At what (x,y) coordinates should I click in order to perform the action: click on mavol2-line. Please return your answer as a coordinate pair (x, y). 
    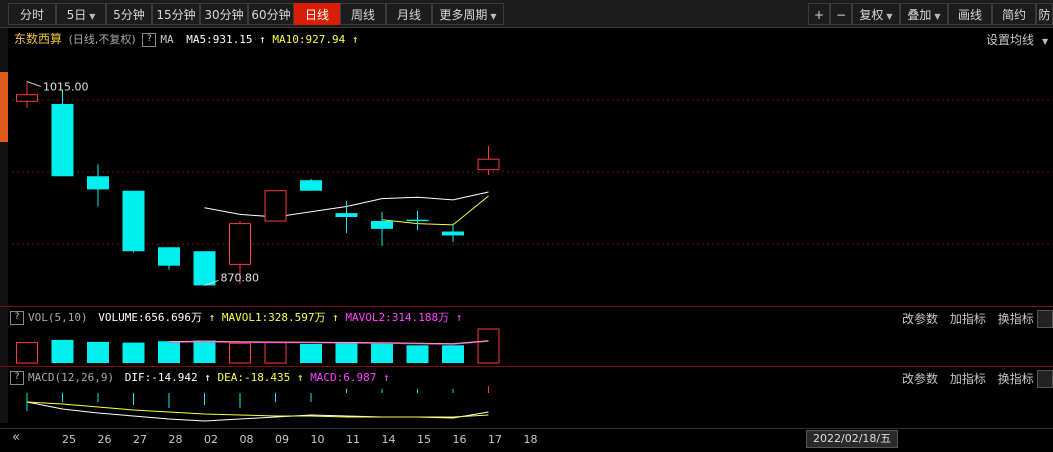
    Looking at the image, I should click on (328, 342).